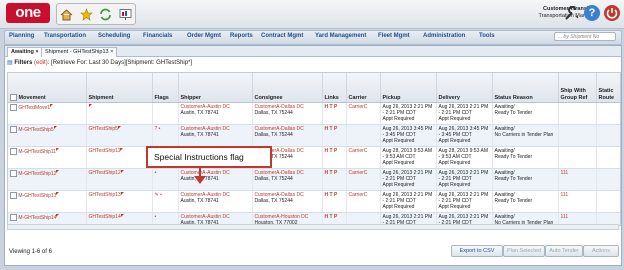  I want to click on col-shipper: Shipper, so click(215, 88).